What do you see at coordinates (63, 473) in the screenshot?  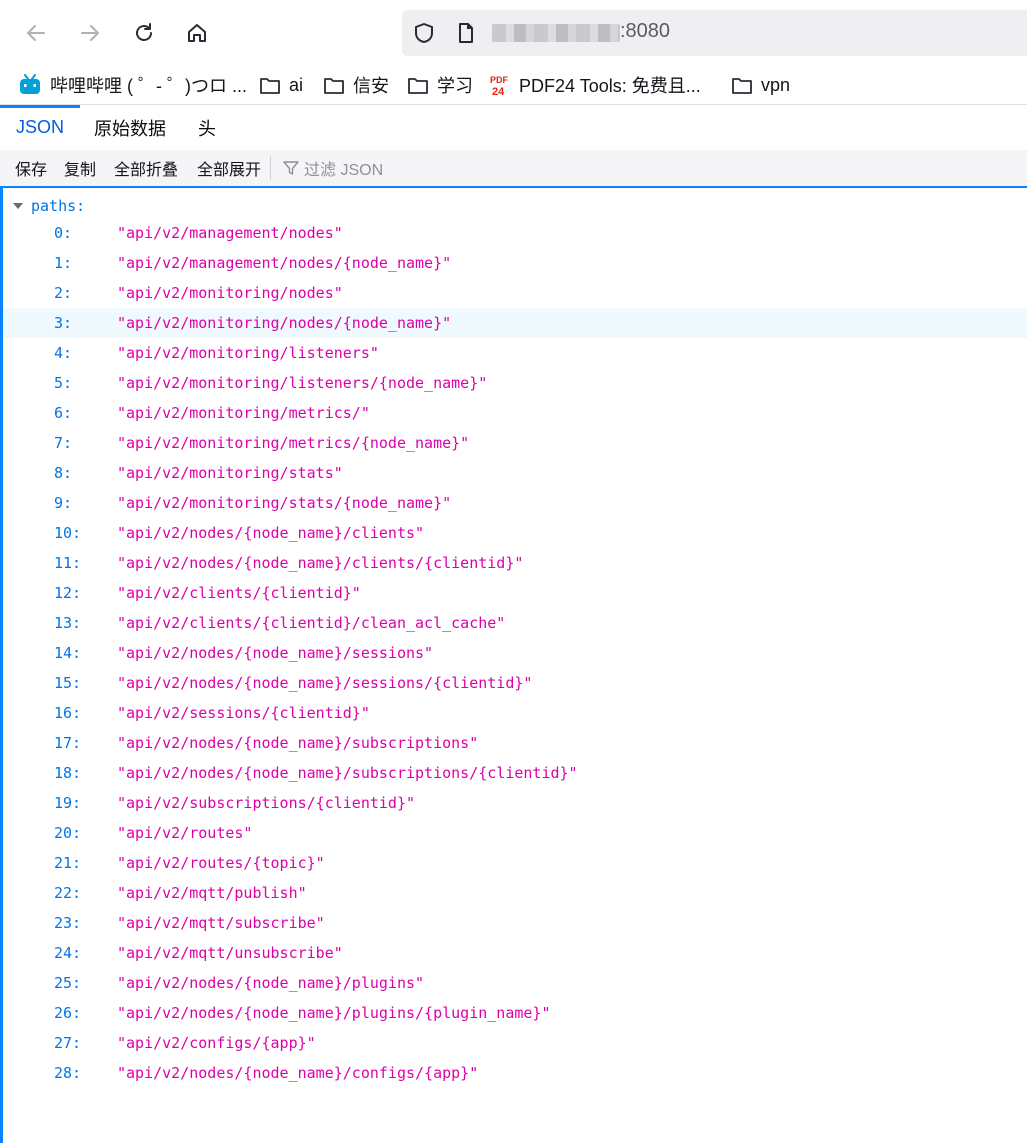 I see `row-key: 8:` at bounding box center [63, 473].